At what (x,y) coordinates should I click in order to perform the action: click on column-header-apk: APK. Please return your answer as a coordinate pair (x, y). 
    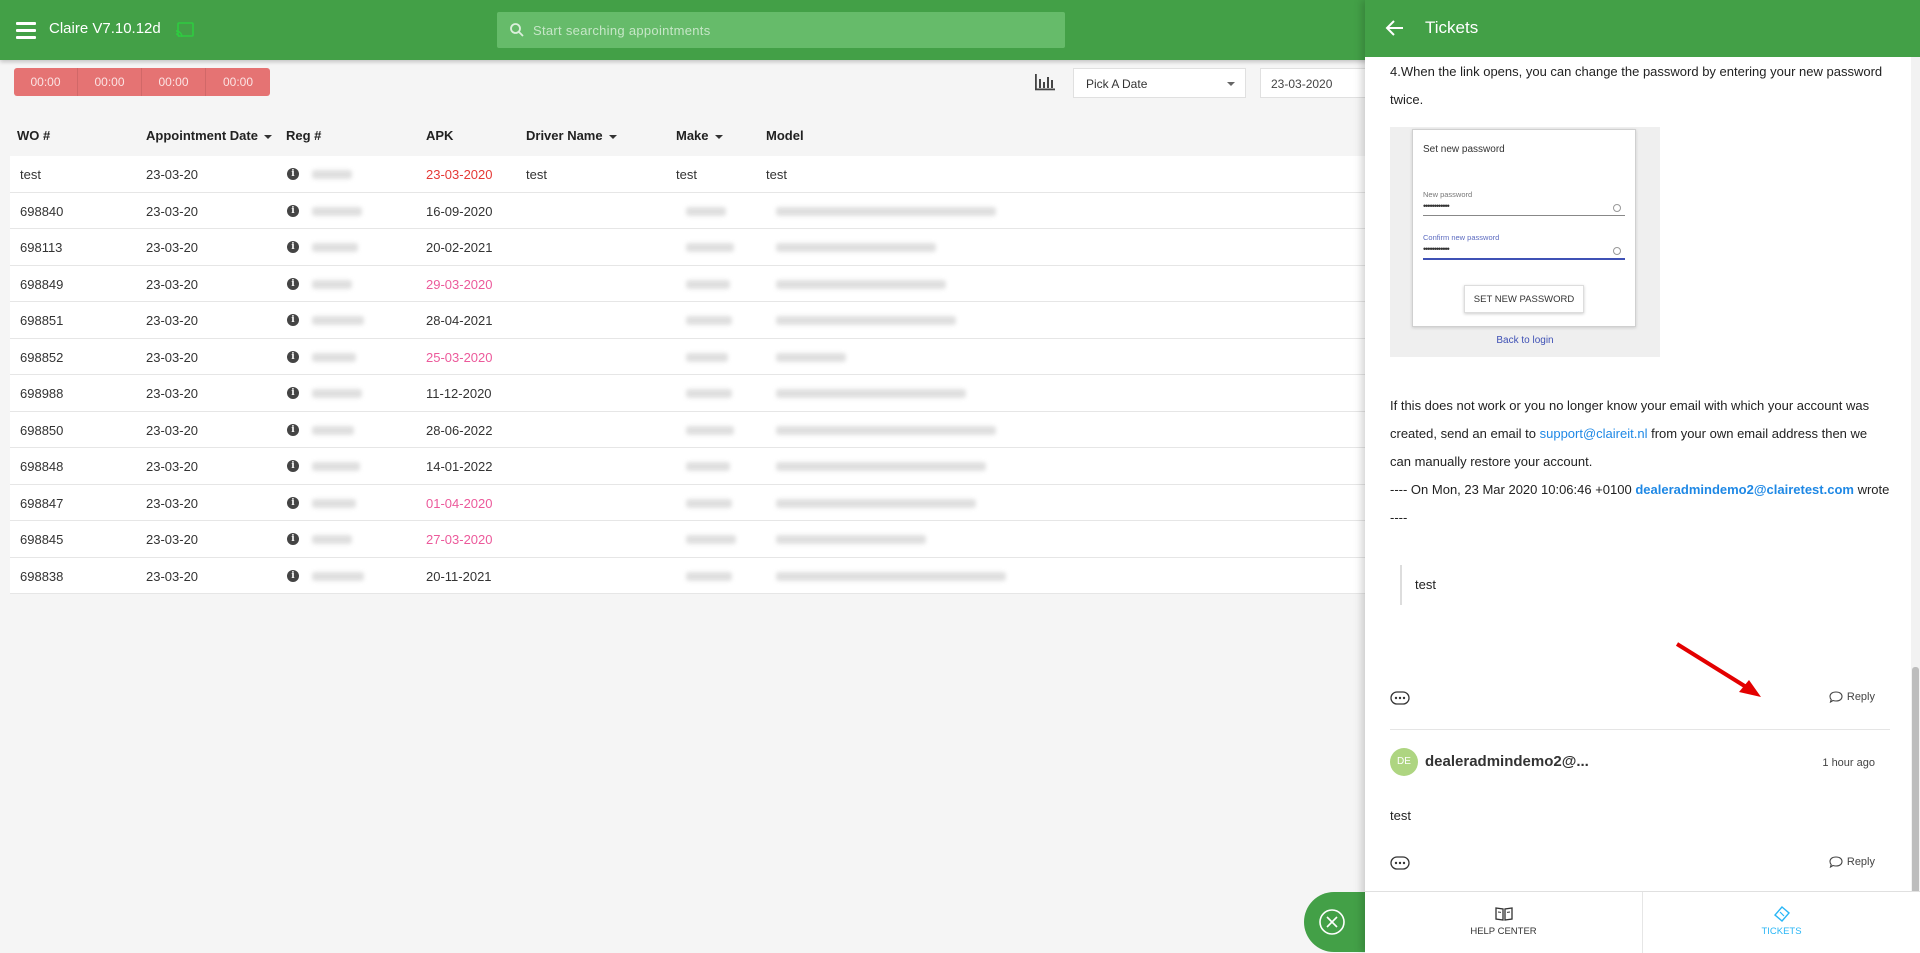
    Looking at the image, I should click on (439, 135).